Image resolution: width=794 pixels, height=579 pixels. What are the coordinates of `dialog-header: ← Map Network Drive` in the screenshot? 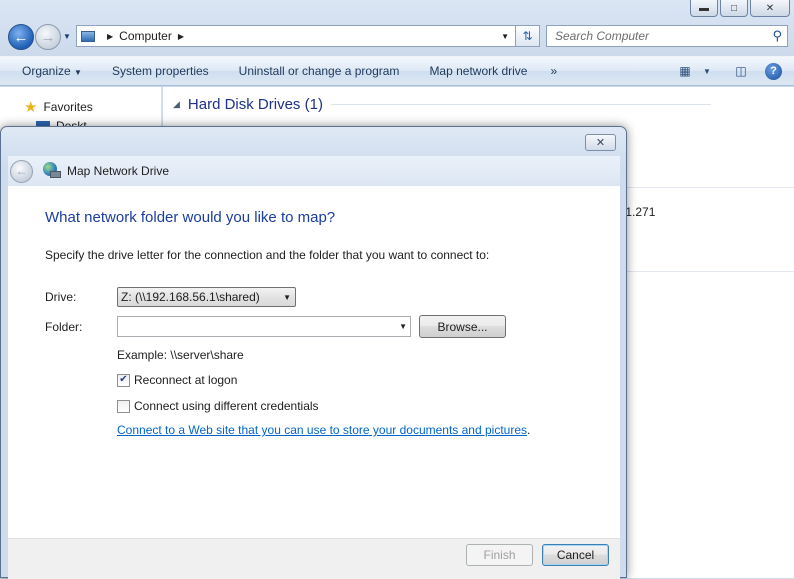 It's located at (314, 171).